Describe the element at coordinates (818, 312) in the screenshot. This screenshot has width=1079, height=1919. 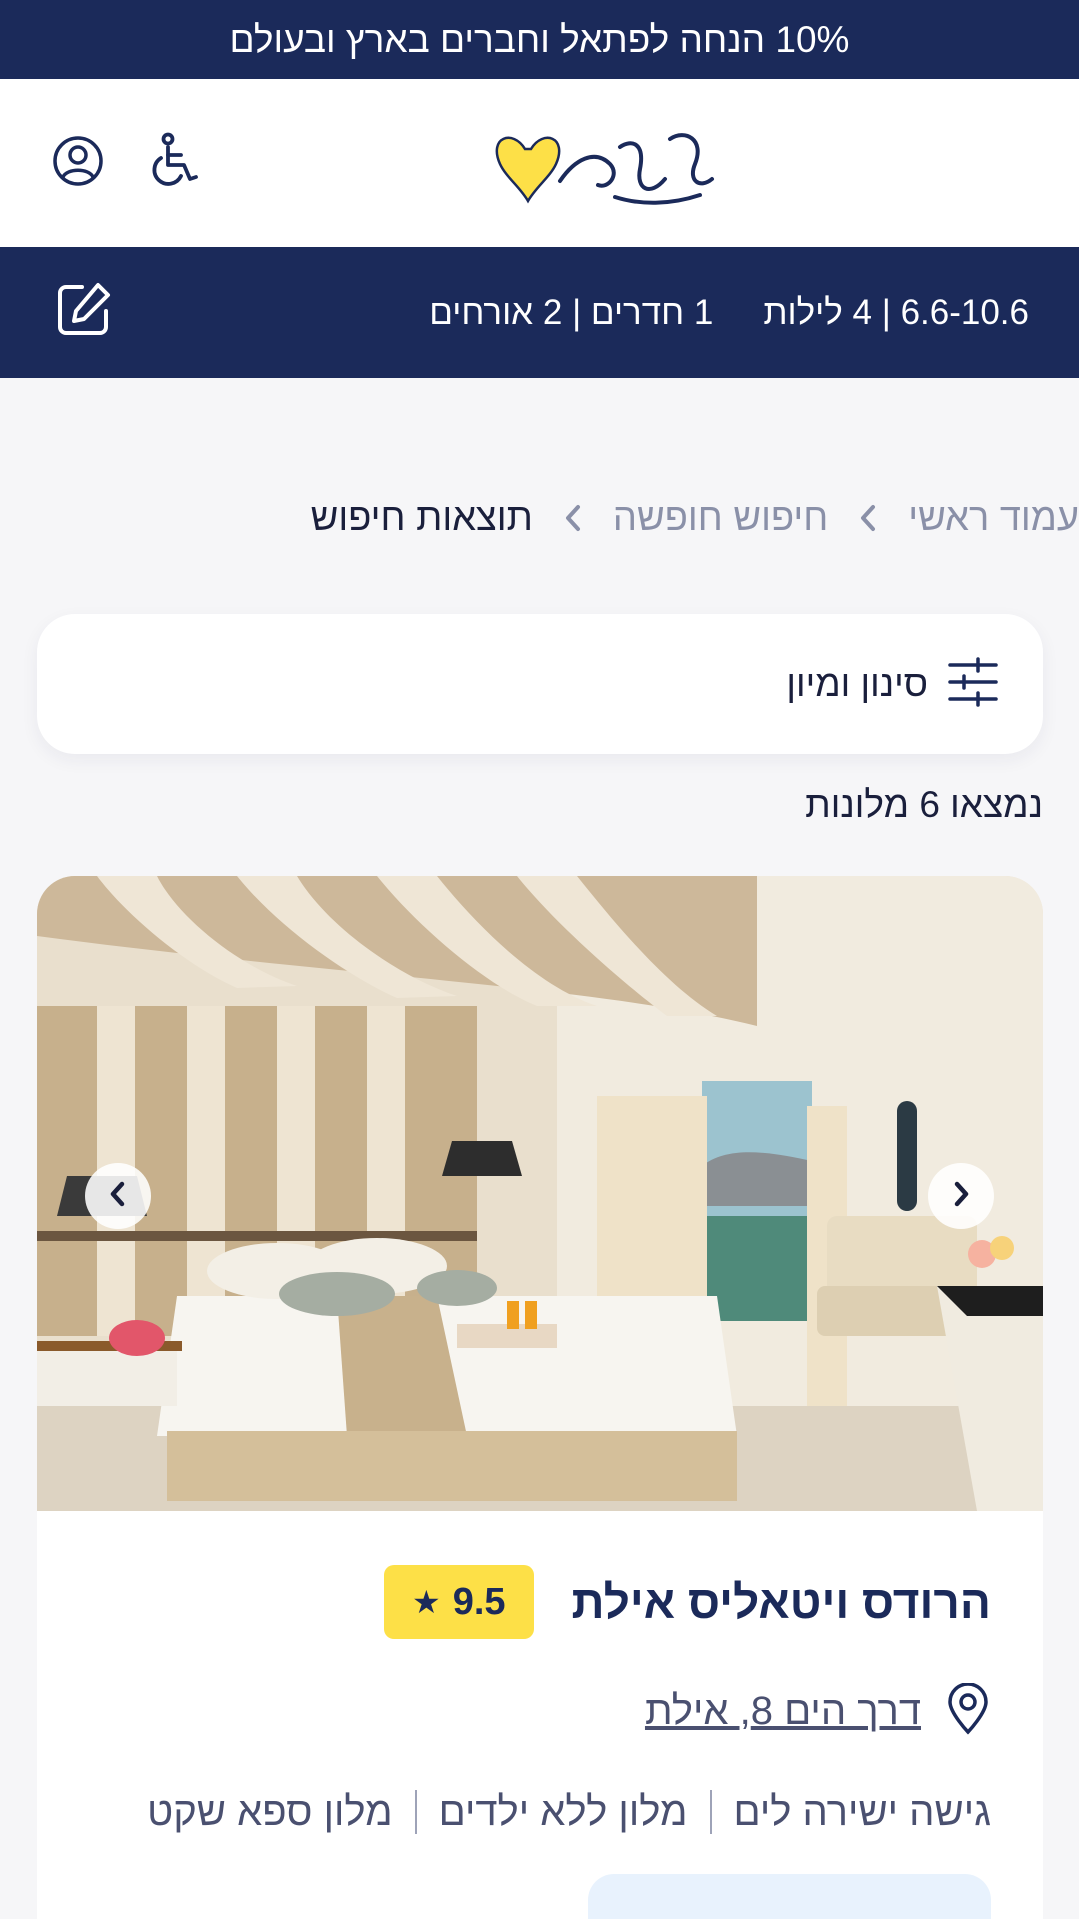
I see `search-nights: 4 לילות` at that location.